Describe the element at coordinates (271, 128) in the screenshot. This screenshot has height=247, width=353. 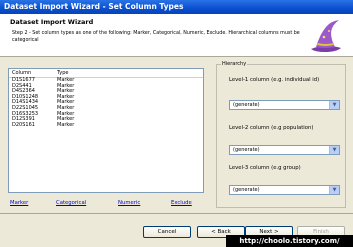
I see `level2-label: Level-2 column (e.g population)` at that location.